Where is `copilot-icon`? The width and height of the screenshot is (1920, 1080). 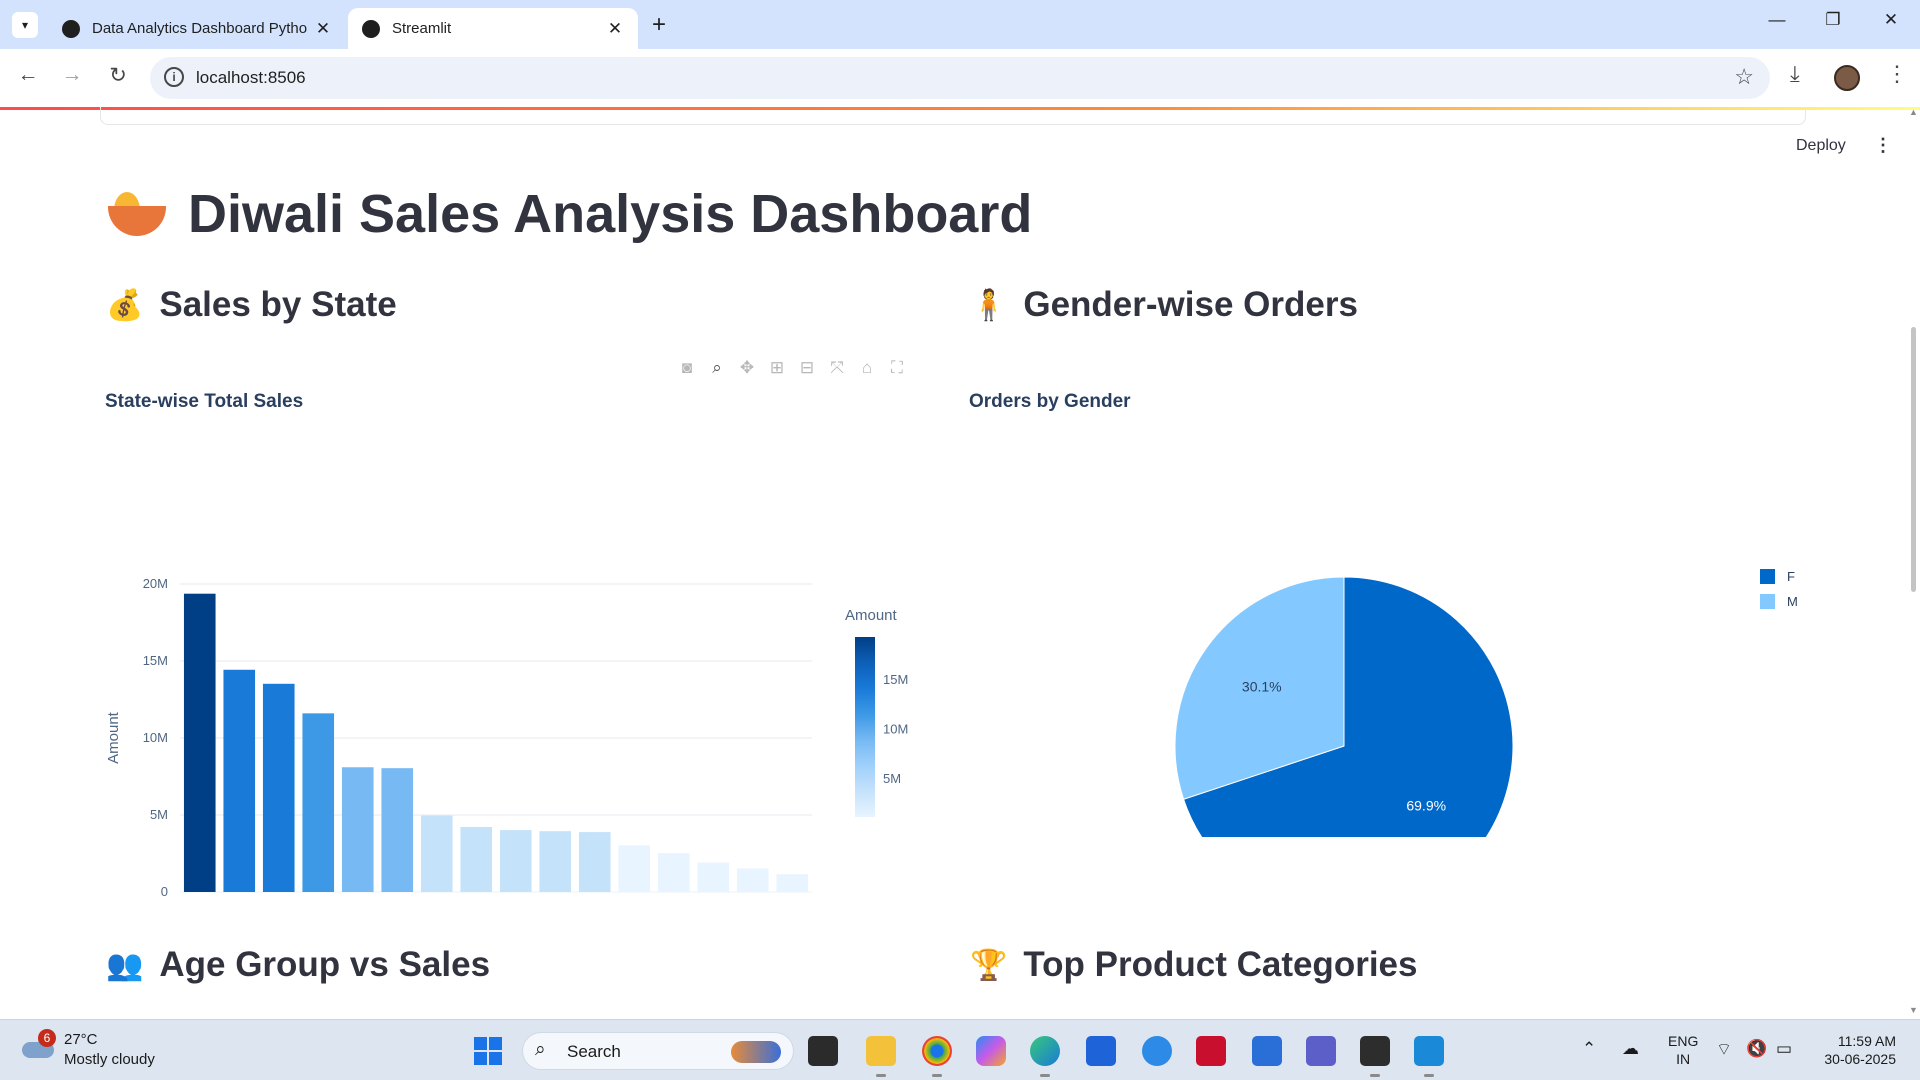 copilot-icon is located at coordinates (991, 1051).